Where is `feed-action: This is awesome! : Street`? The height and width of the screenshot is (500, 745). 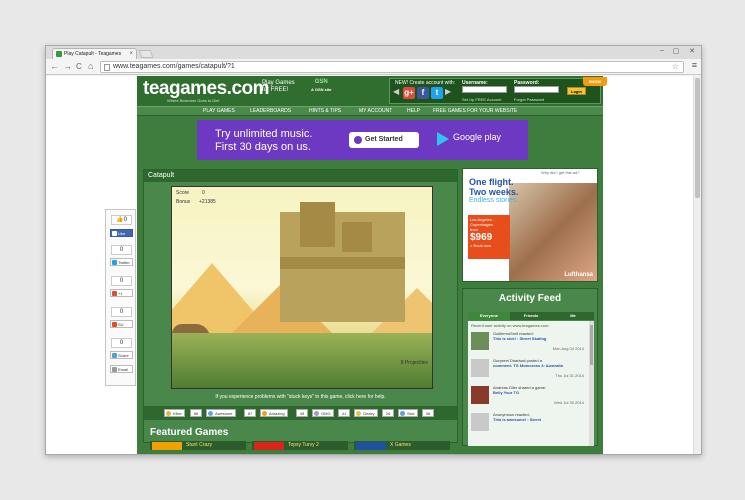 feed-action: This is awesome! : Street is located at coordinates (517, 419).